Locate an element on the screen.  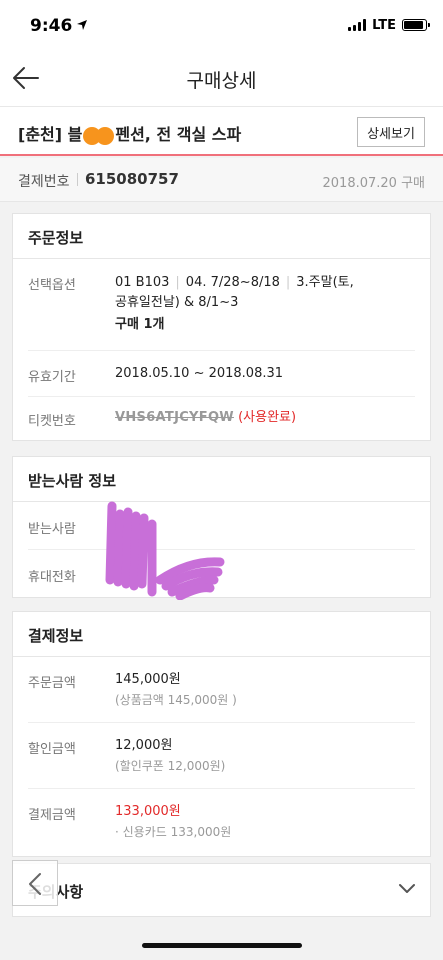
discount-row: 할인금액 12,000원 (할인쿠폰 12,000원) is located at coordinates (221, 756).